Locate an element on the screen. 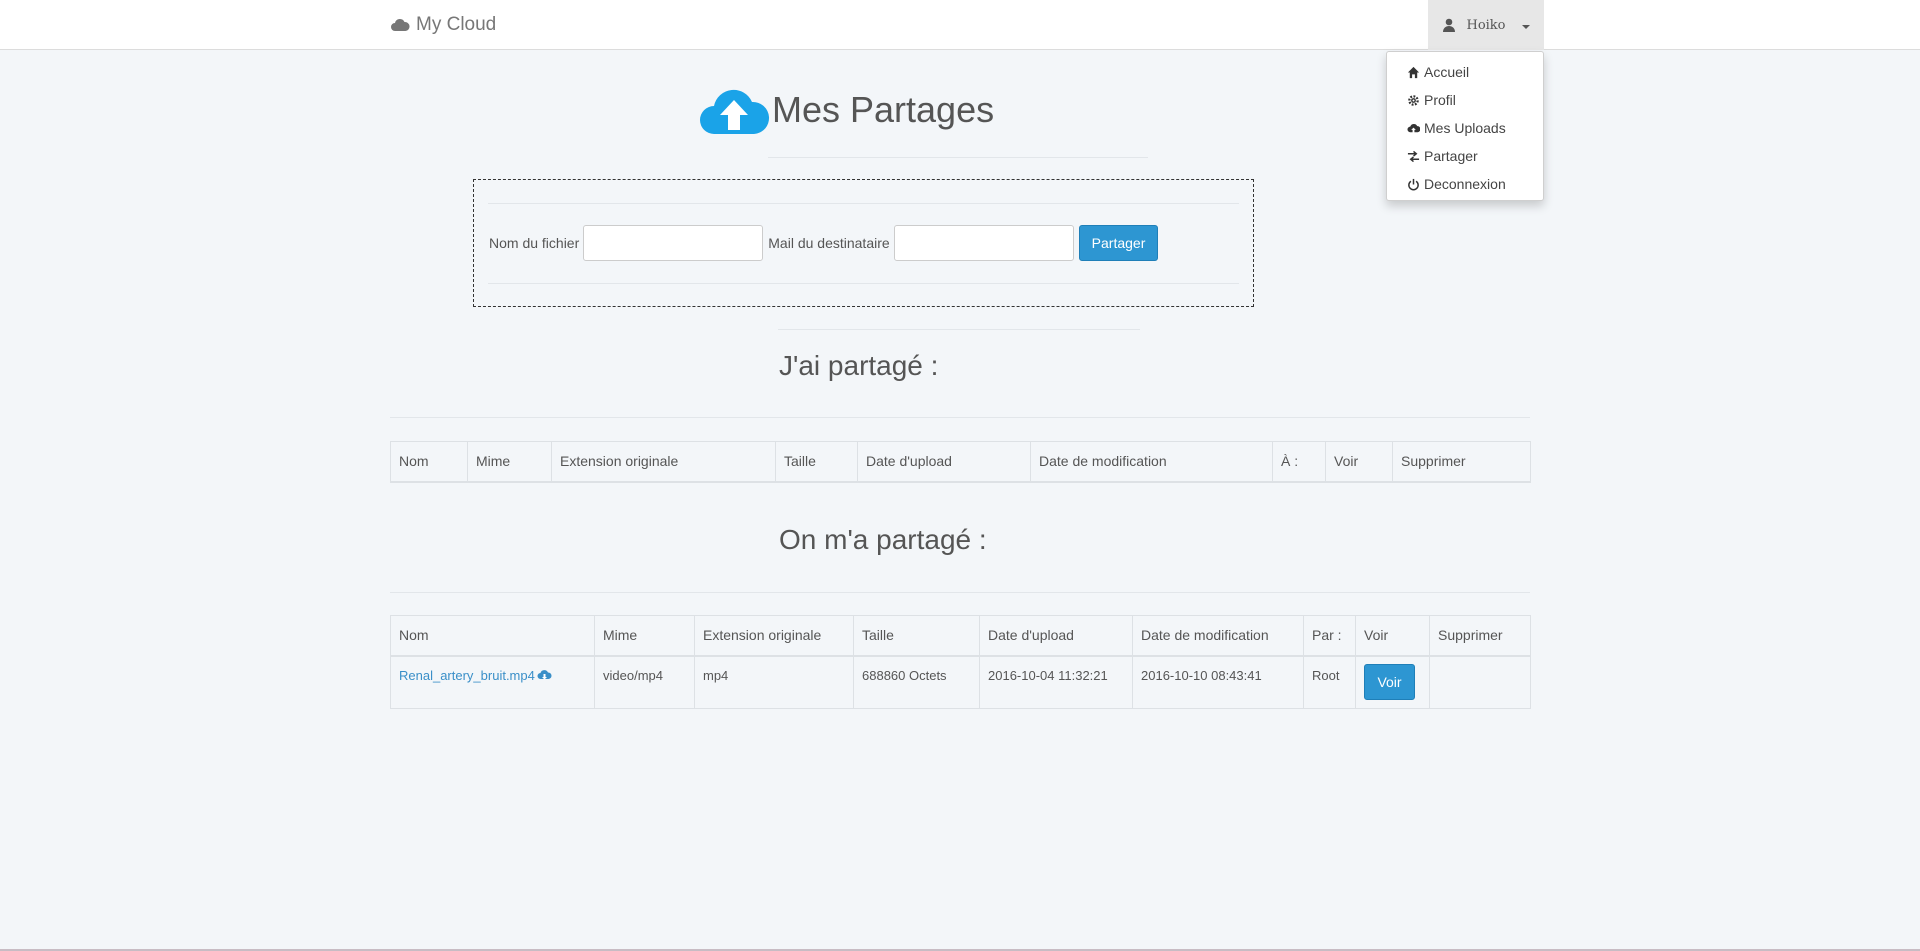 The width and height of the screenshot is (1920, 951). column-header: Par : is located at coordinates (1329, 635).